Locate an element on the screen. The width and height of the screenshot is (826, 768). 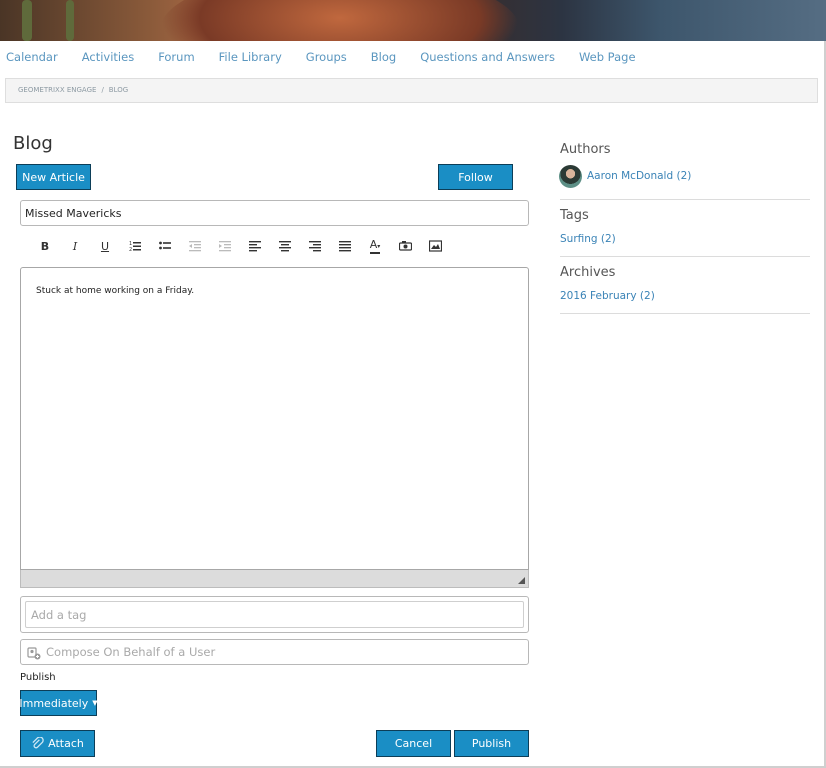
align-left-button is located at coordinates (255, 246).